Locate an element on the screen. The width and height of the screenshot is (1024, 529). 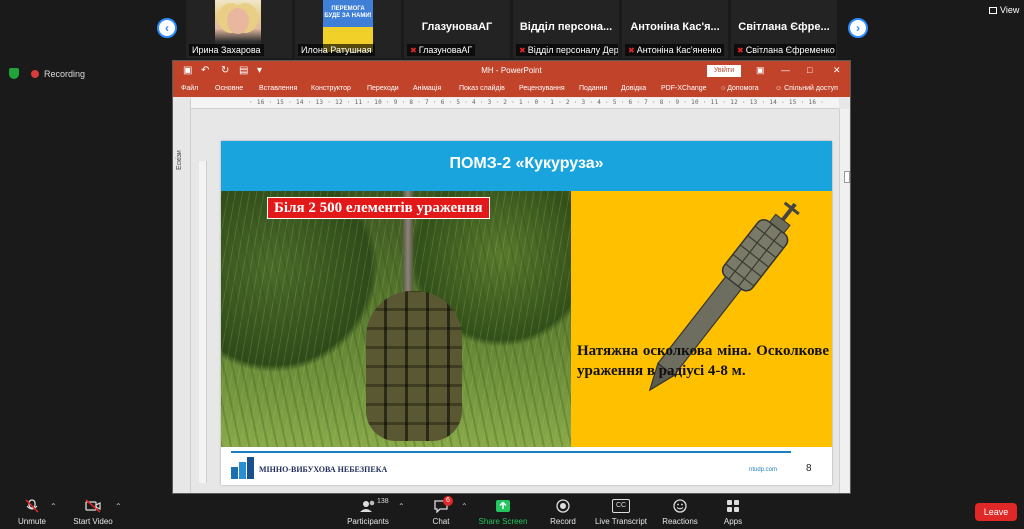
apps-button: Apps is located at coordinates (733, 512).